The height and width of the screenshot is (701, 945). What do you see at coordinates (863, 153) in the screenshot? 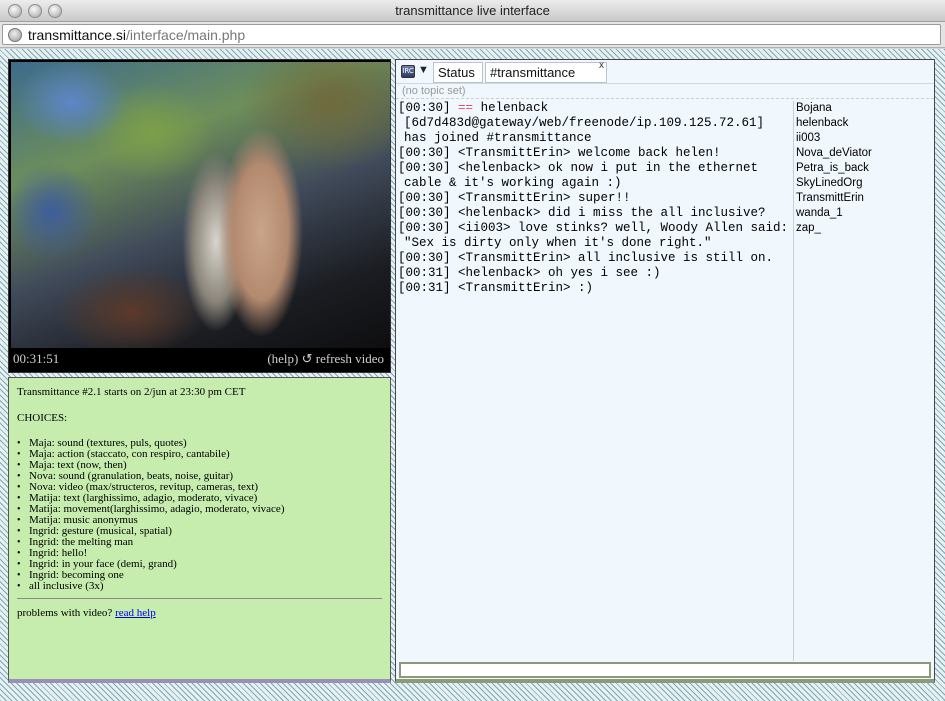
I see `nick-item: Nova_deViator` at bounding box center [863, 153].